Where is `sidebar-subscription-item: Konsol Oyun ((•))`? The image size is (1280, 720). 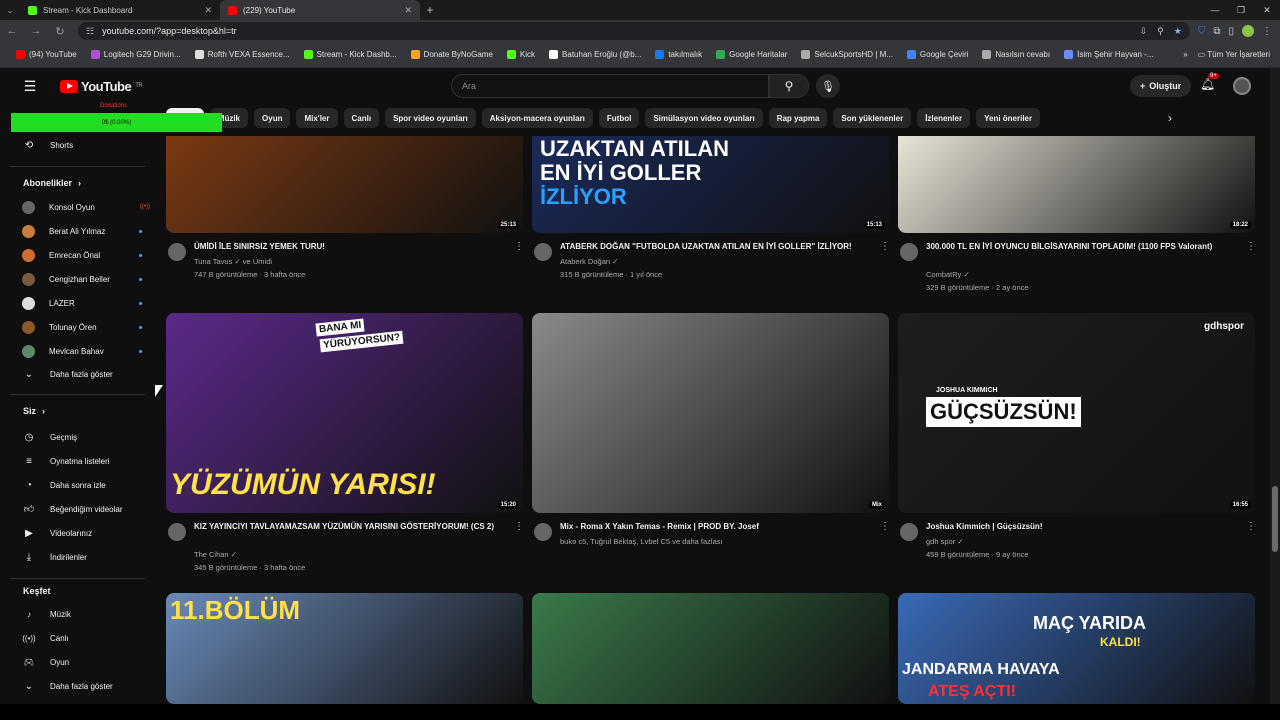 sidebar-subscription-item: Konsol Oyun ((•)) is located at coordinates (86, 207).